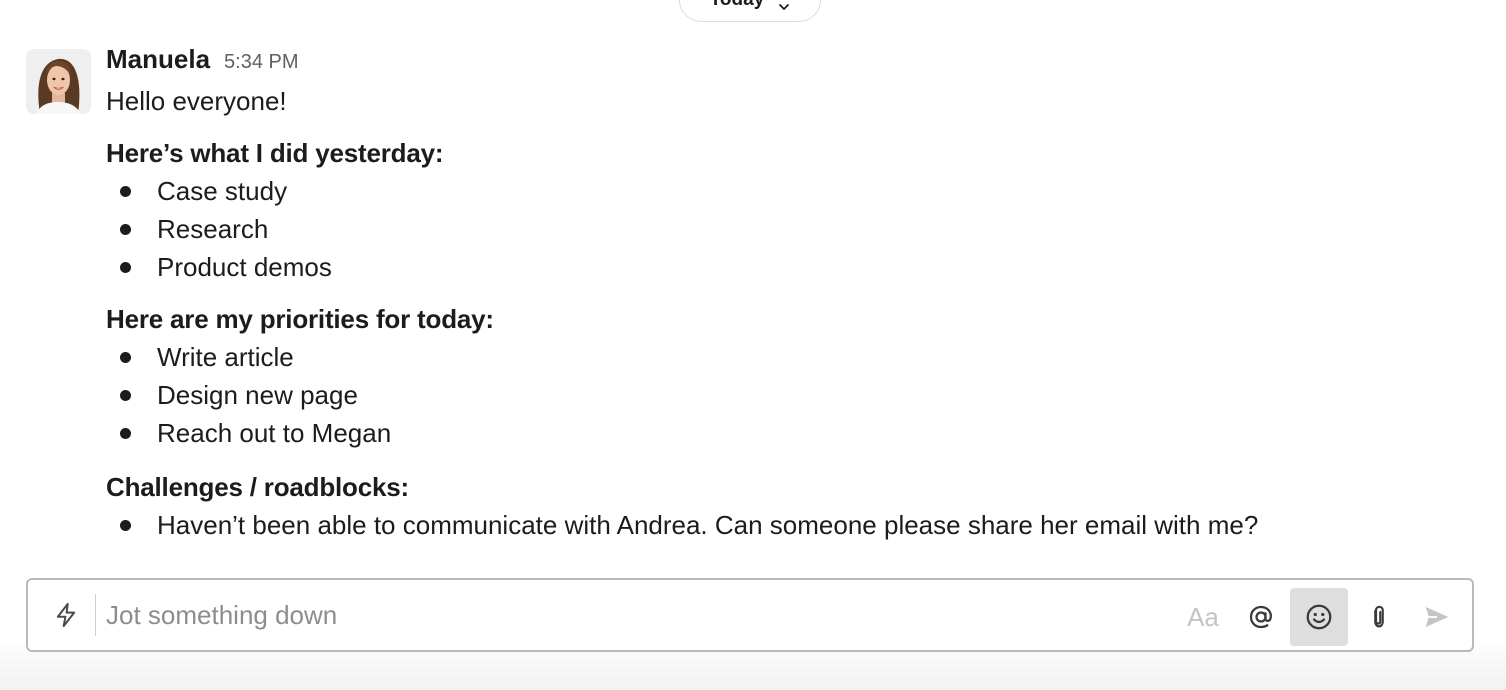 Image resolution: width=1506 pixels, height=690 pixels. I want to click on date-divider-button: Today, so click(750, 11).